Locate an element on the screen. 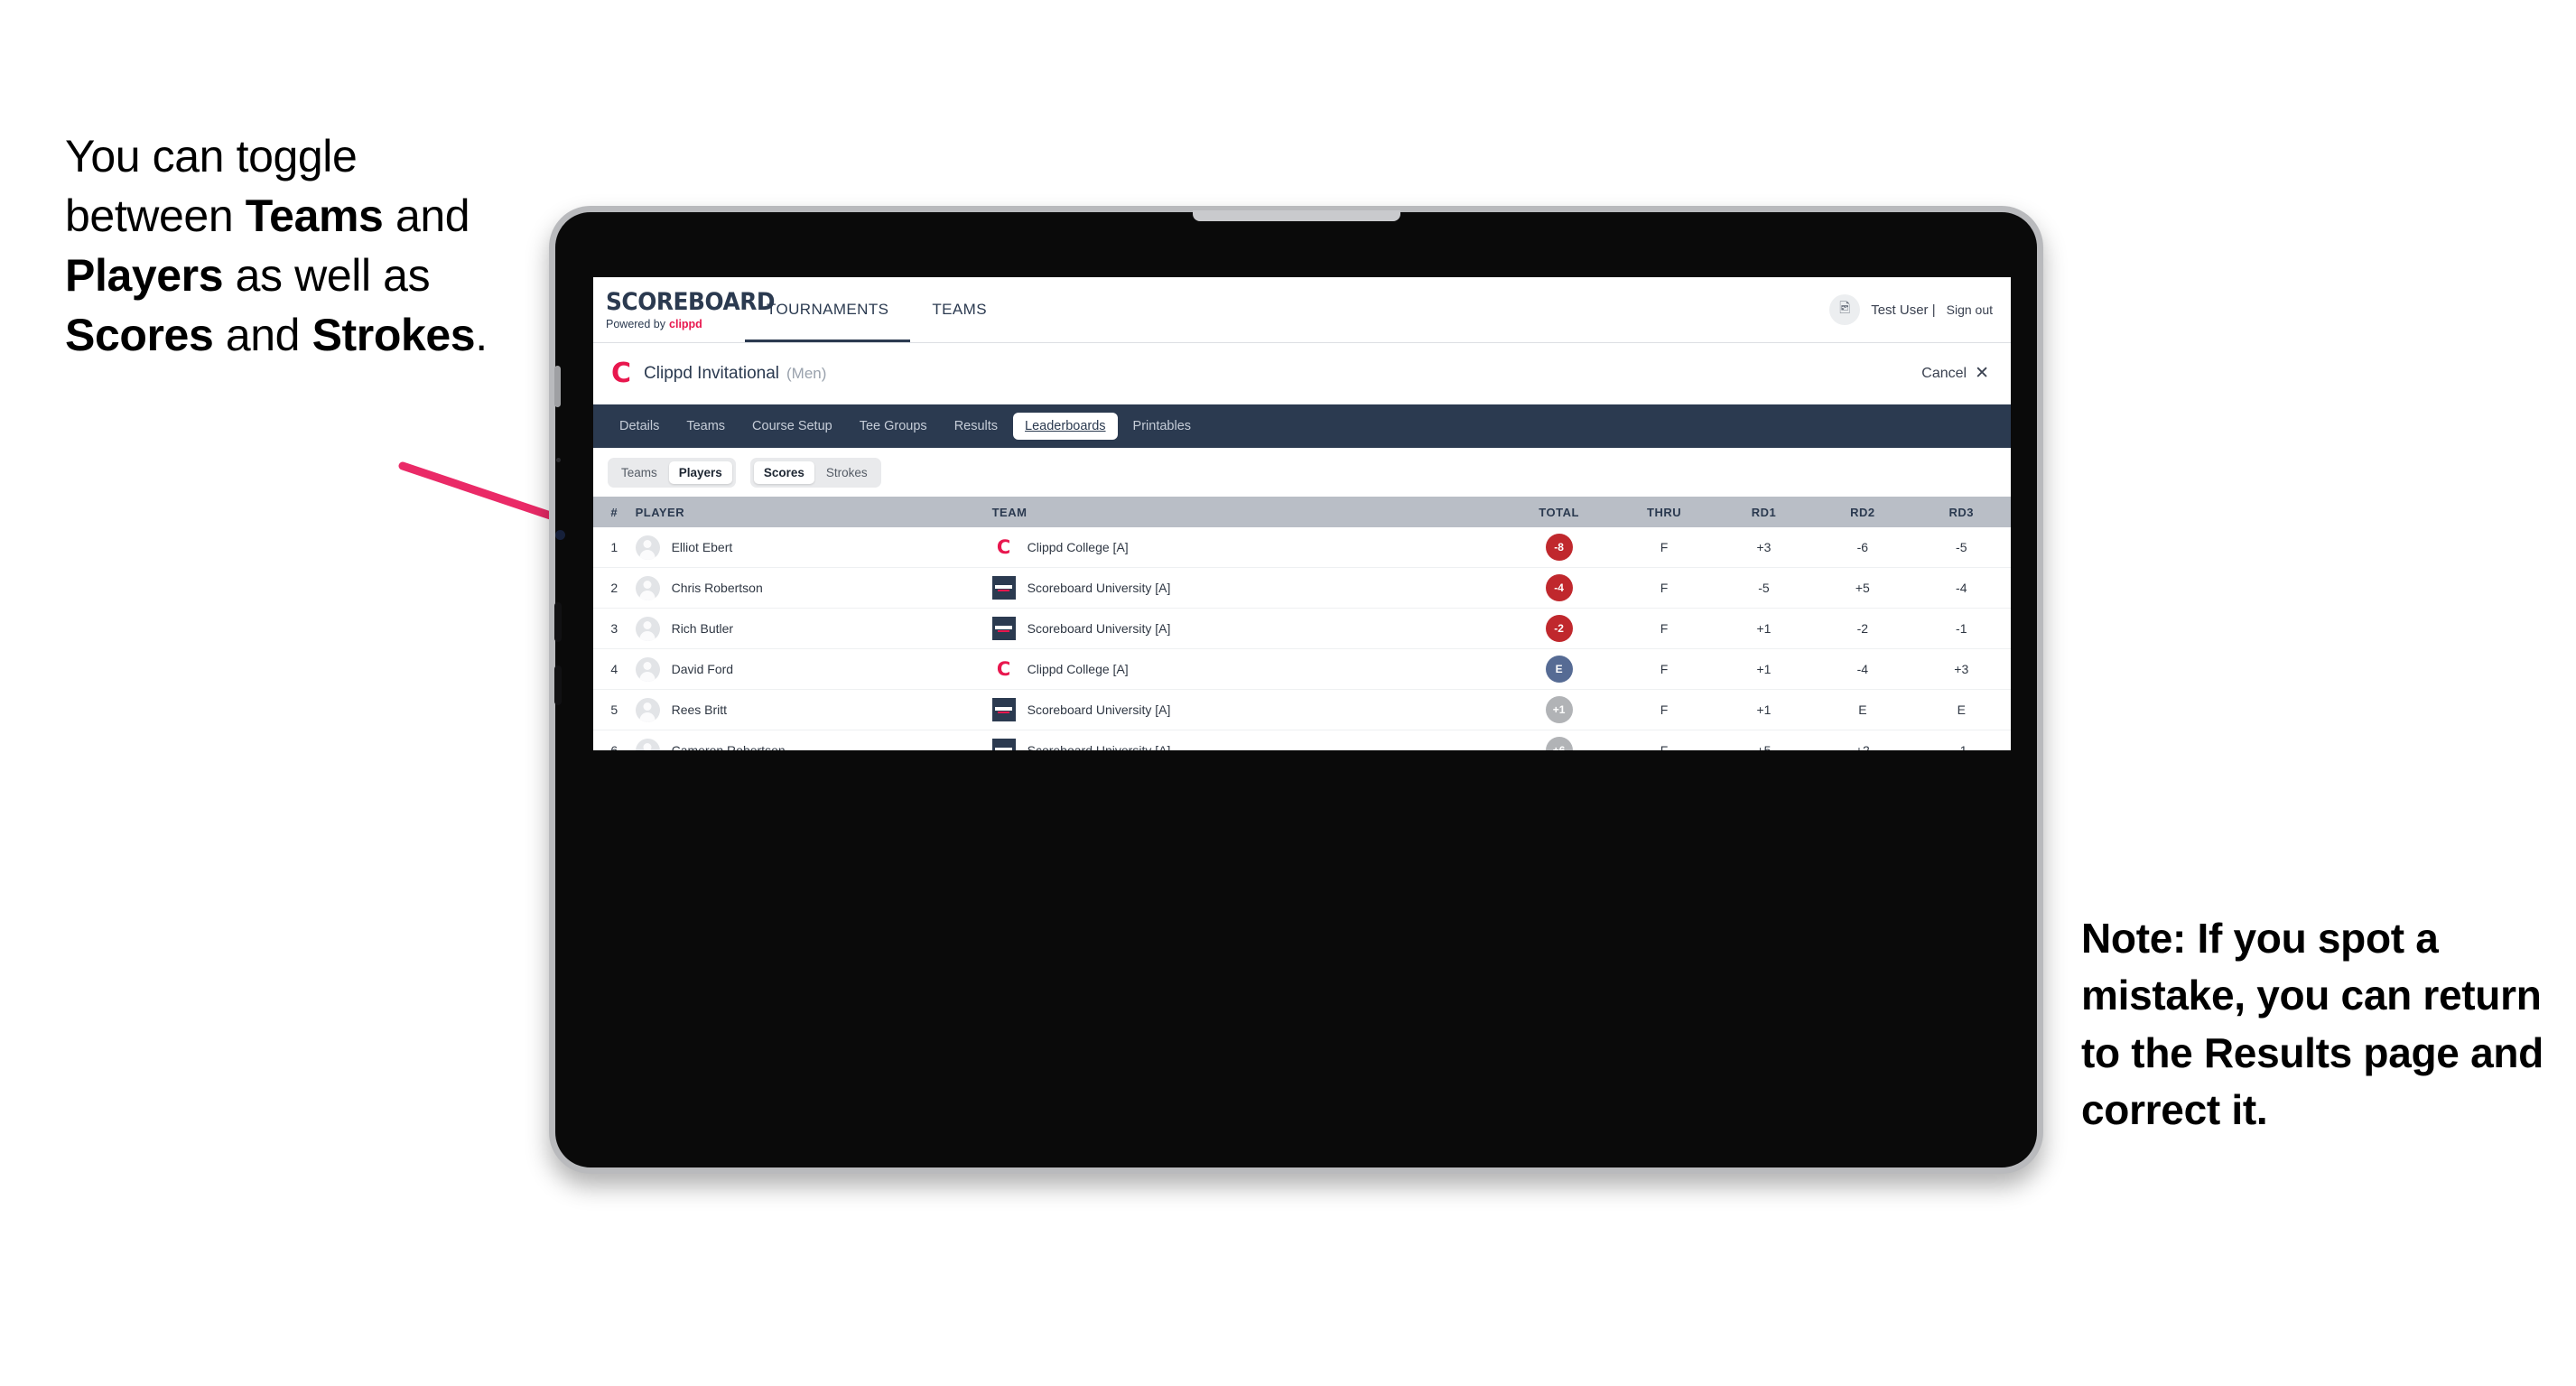 The width and height of the screenshot is (2576, 1386). cancel-button: Cancel ✕ is located at coordinates (1955, 373).